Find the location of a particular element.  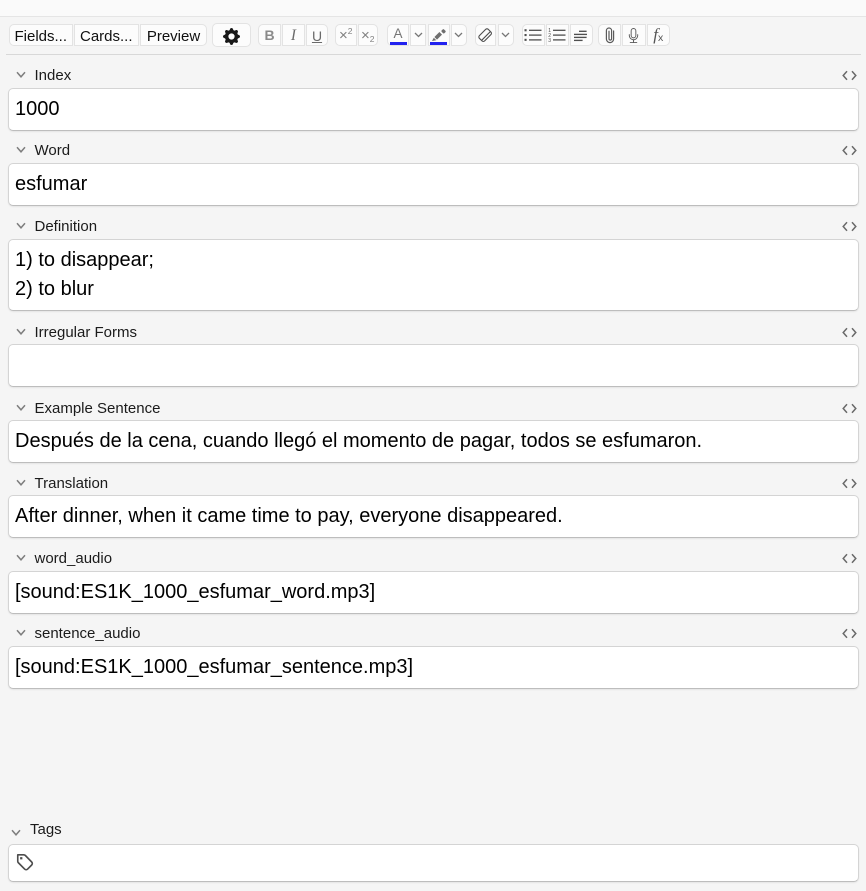

svg-text: 3 is located at coordinates (549, 40).